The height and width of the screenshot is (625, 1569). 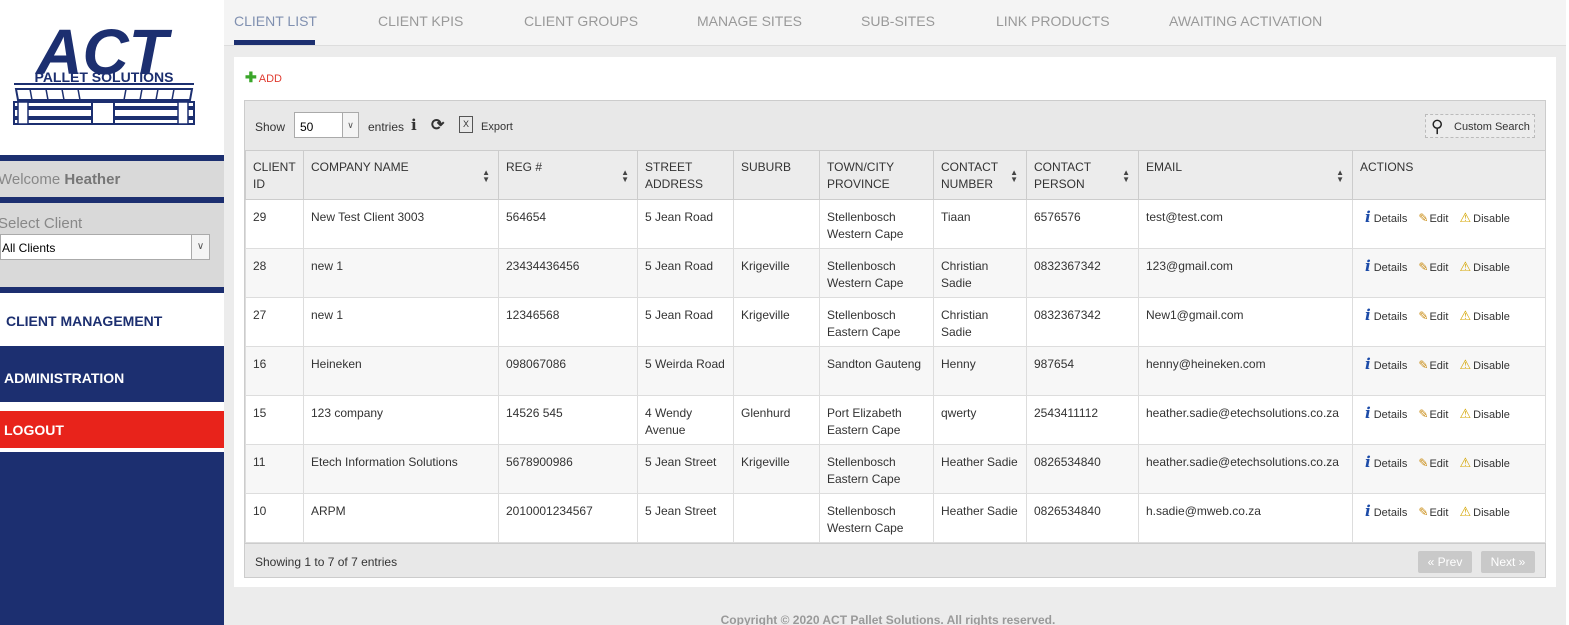 What do you see at coordinates (1082, 224) in the screenshot?
I see `cell-contact-person: 6576576` at bounding box center [1082, 224].